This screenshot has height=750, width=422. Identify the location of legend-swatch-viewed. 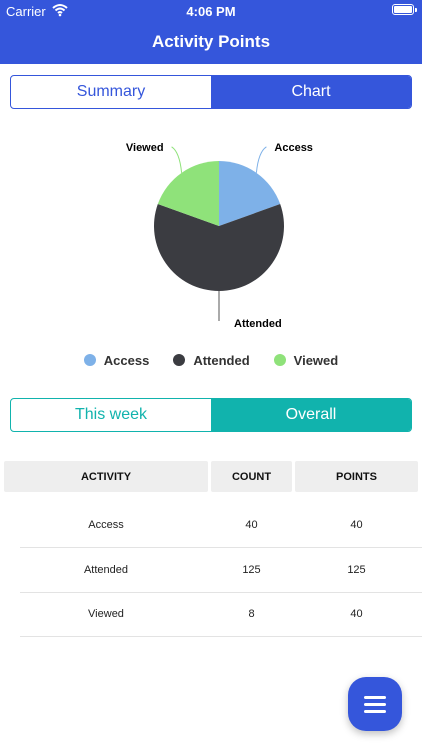
(279, 360).